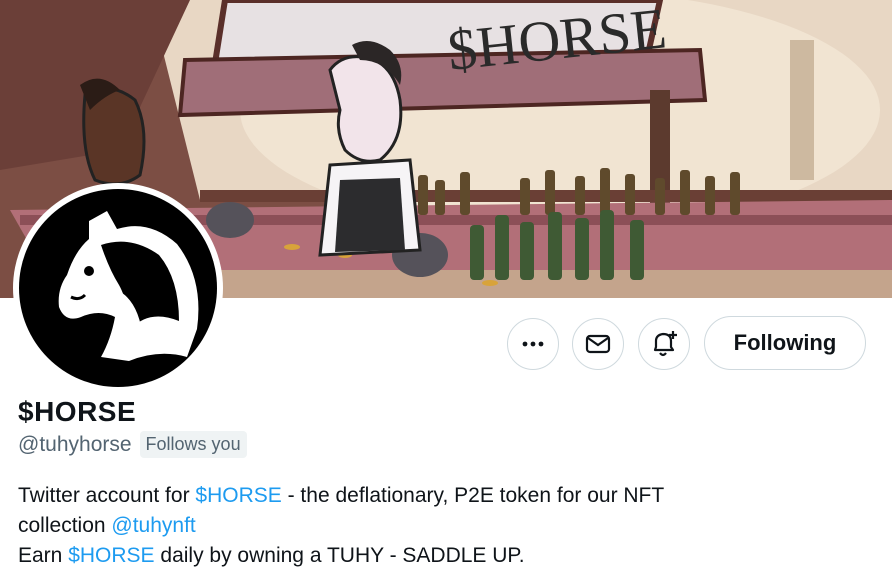  What do you see at coordinates (785, 343) in the screenshot?
I see `following-button: Following` at bounding box center [785, 343].